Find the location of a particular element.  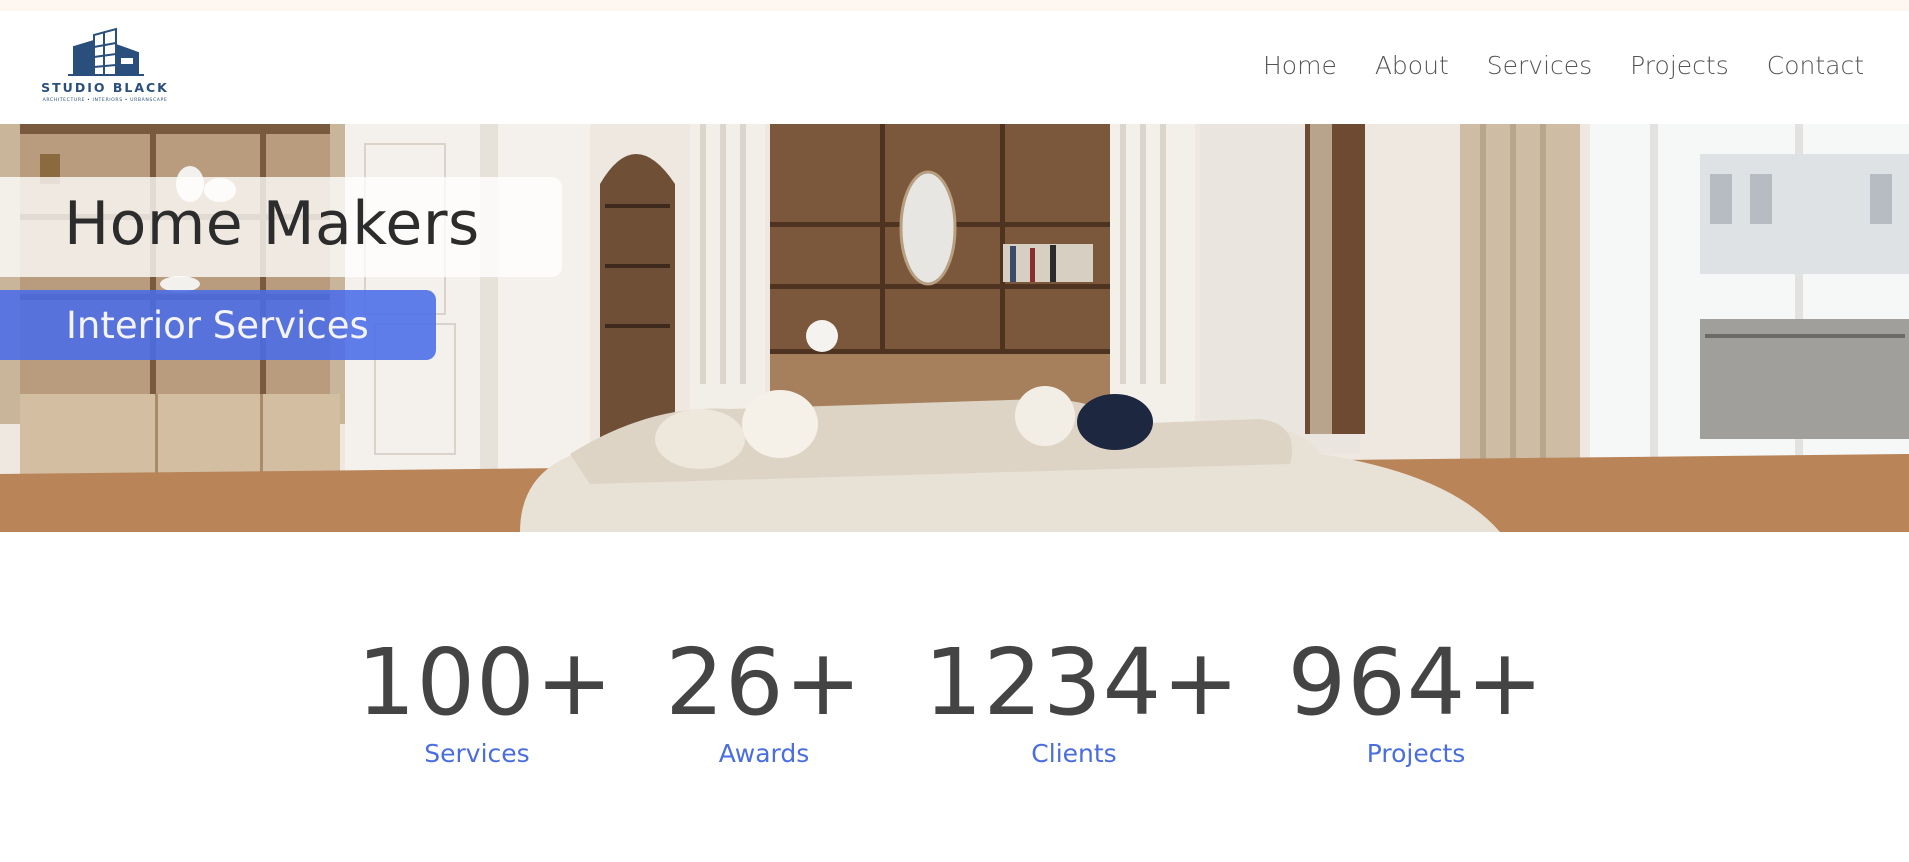

stat-label: Clients is located at coordinates (1074, 754).